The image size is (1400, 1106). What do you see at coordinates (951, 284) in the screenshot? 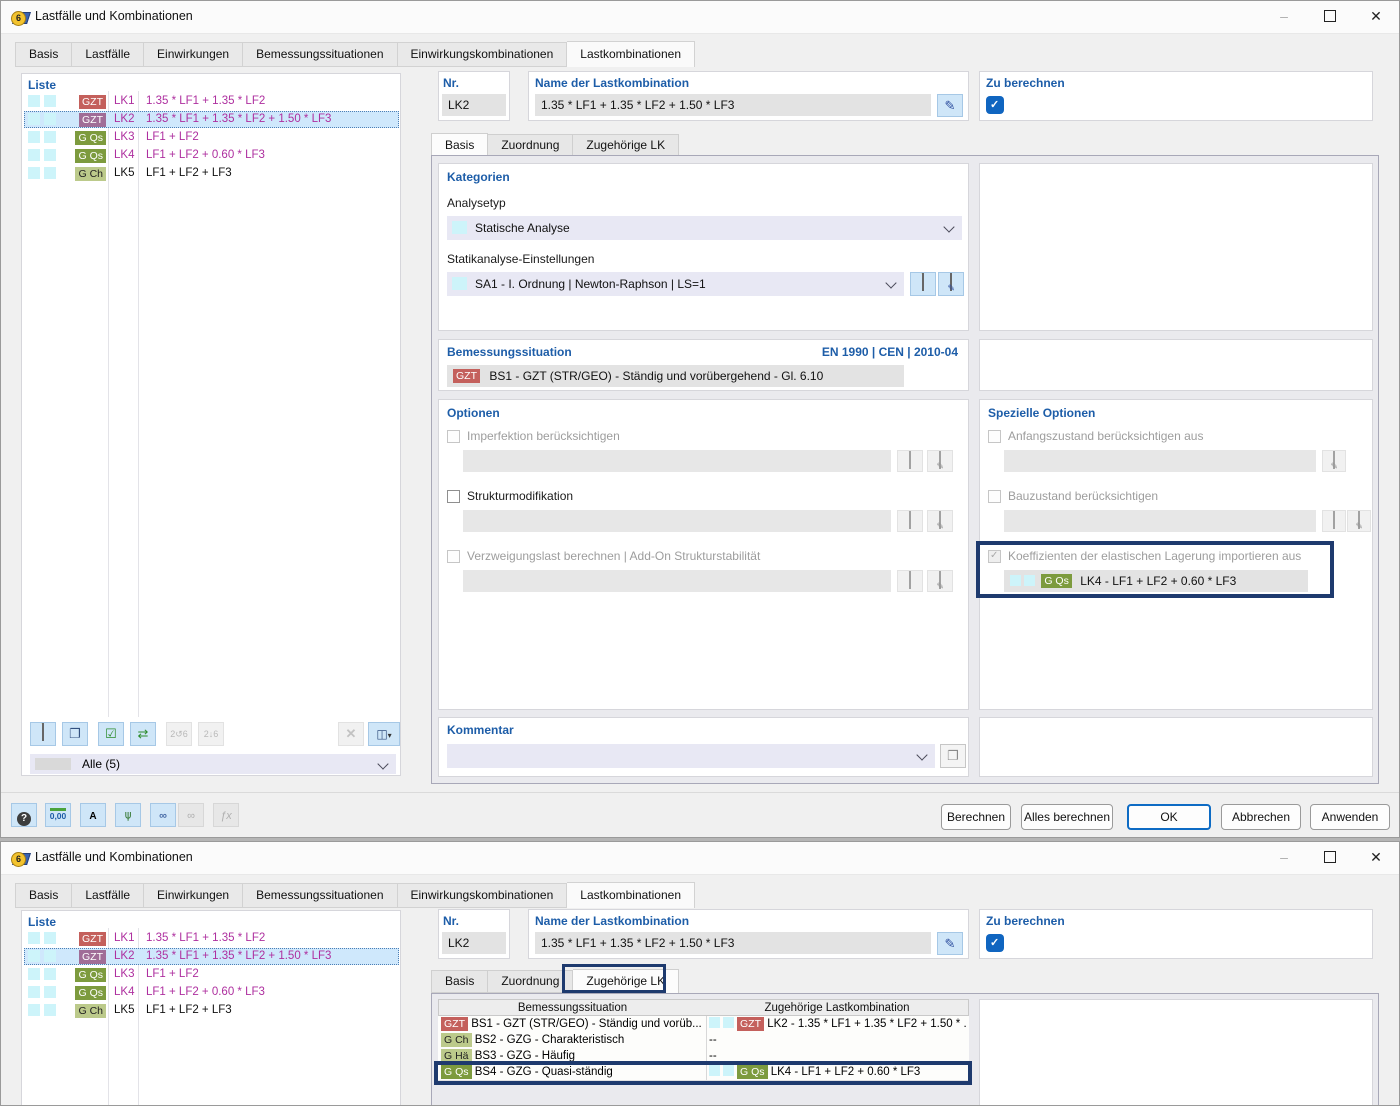
I see `statik-edit-button: ✎` at bounding box center [951, 284].